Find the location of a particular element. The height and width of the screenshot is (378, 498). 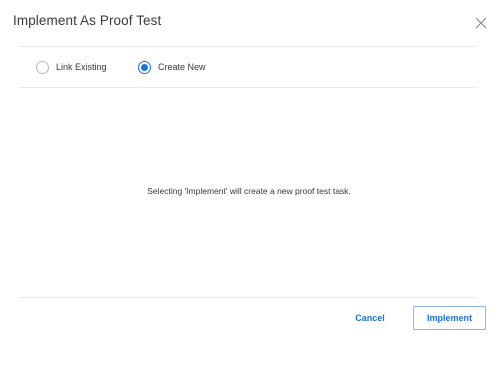

link-existing-option: Link Existing is located at coordinates (71, 67).